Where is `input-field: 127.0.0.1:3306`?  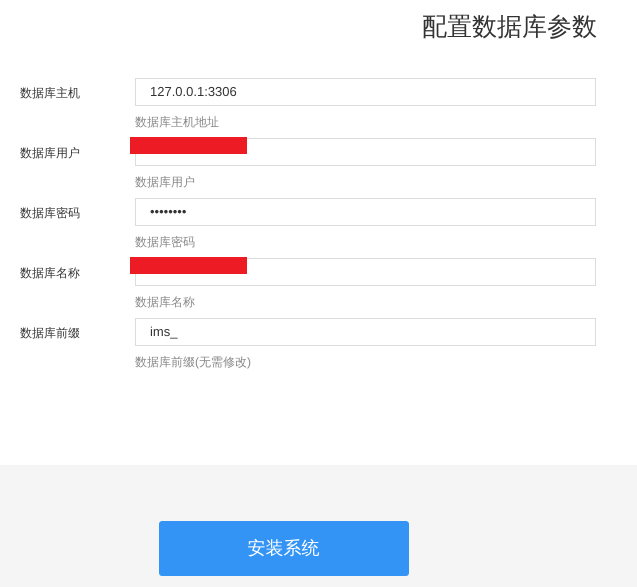
input-field: 127.0.0.1:3306 is located at coordinates (365, 92).